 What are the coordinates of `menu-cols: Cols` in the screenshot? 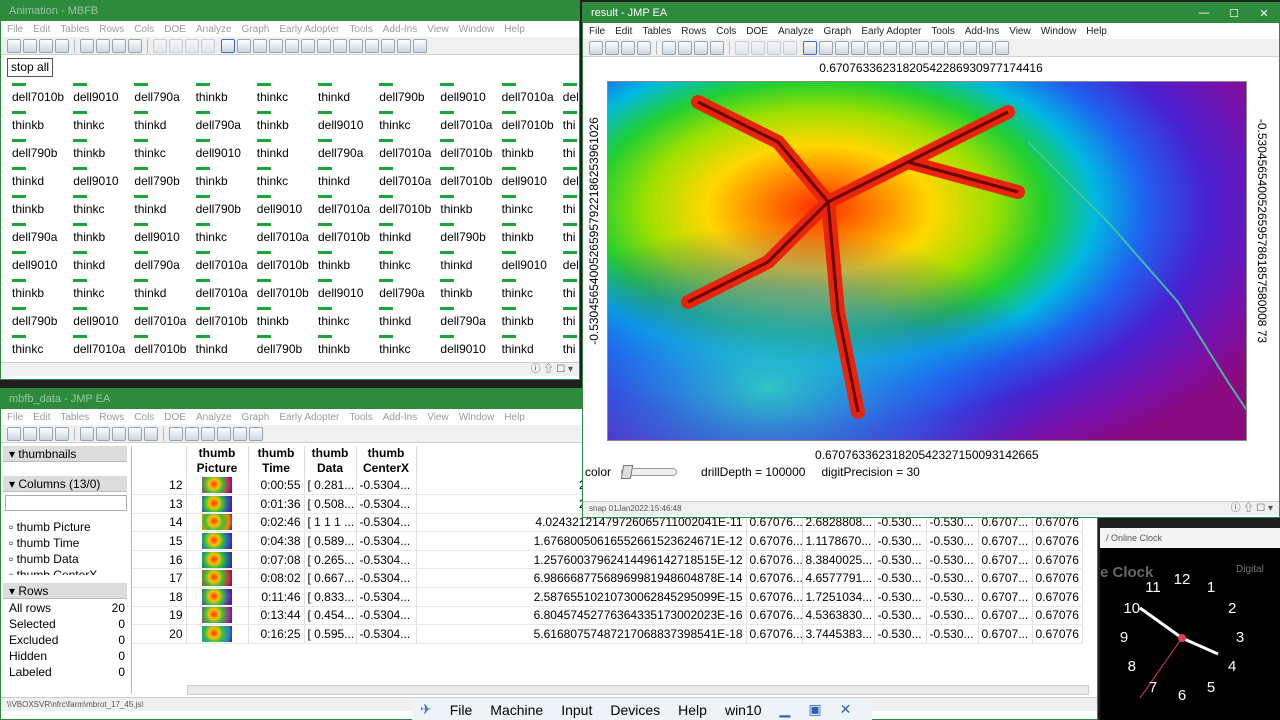 It's located at (144, 29).